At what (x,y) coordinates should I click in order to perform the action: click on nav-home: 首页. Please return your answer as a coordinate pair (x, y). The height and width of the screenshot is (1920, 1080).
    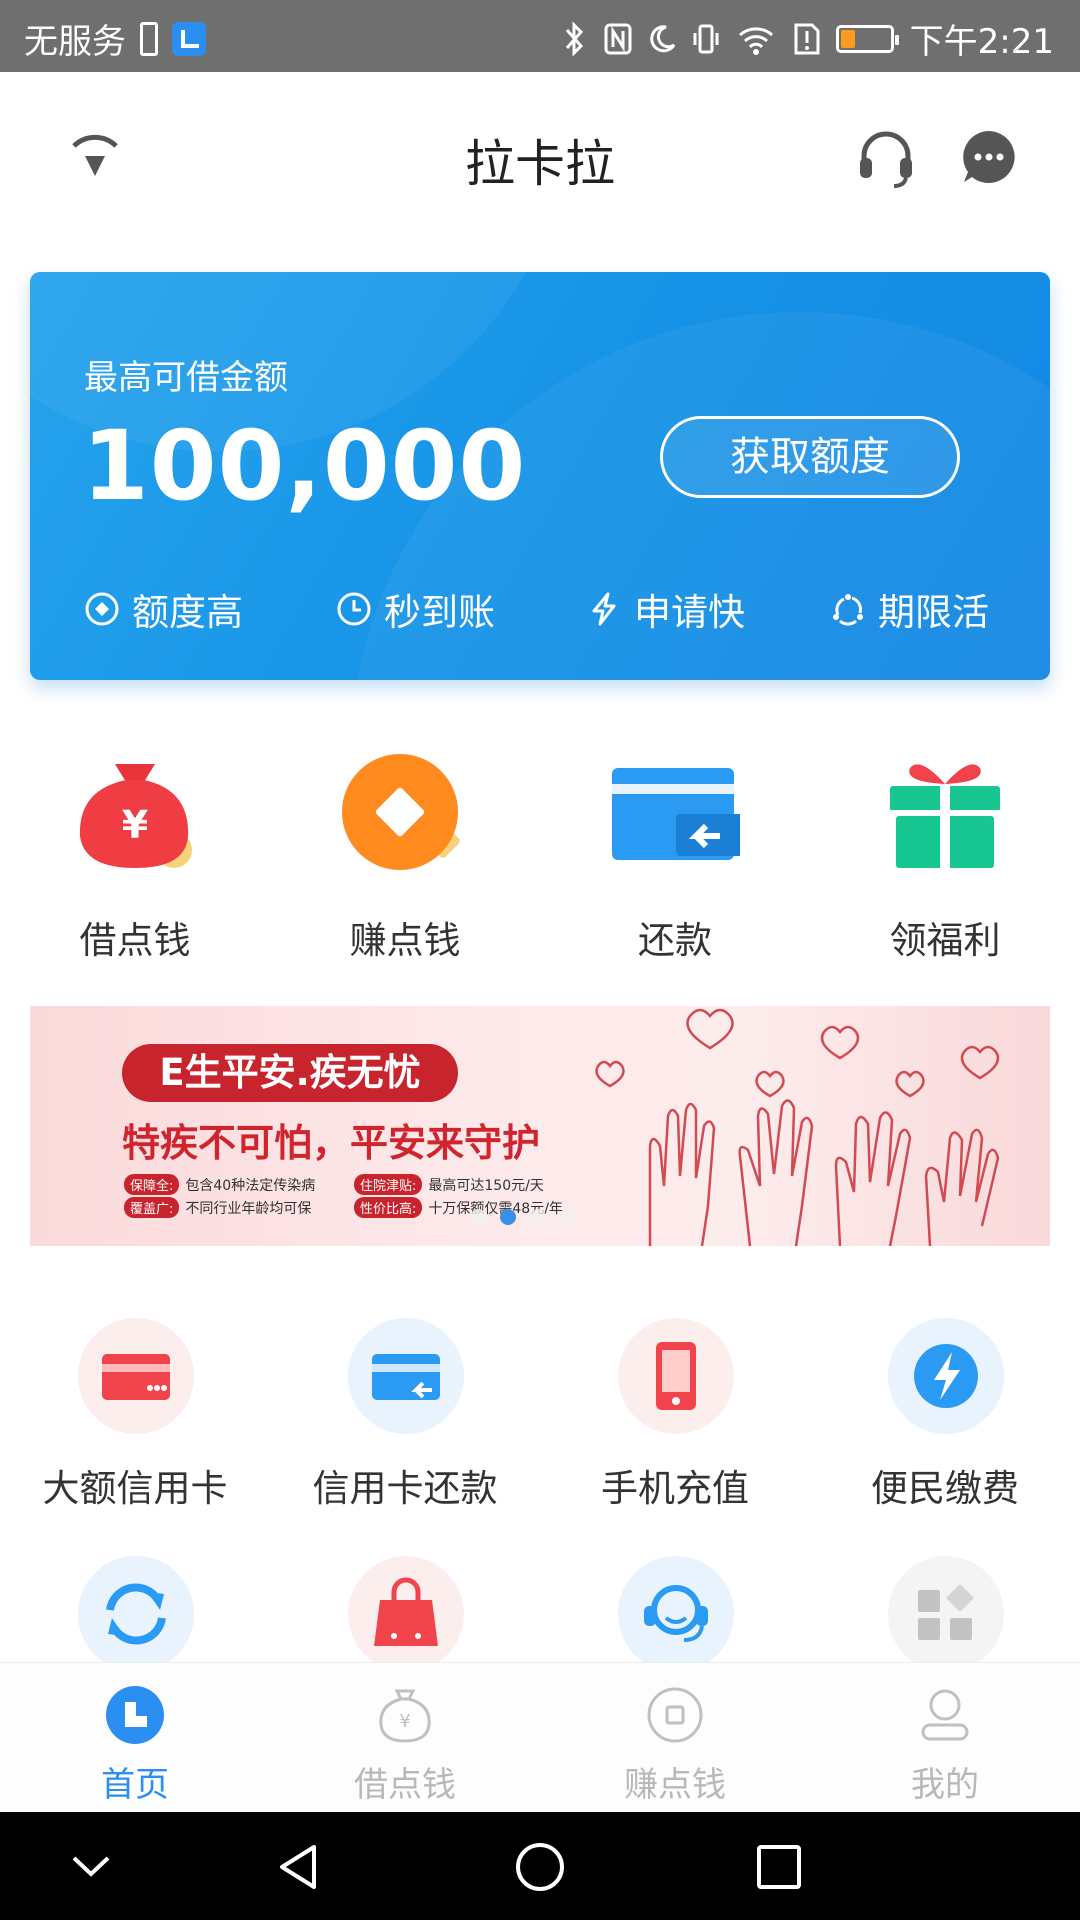
    Looking at the image, I should click on (135, 1738).